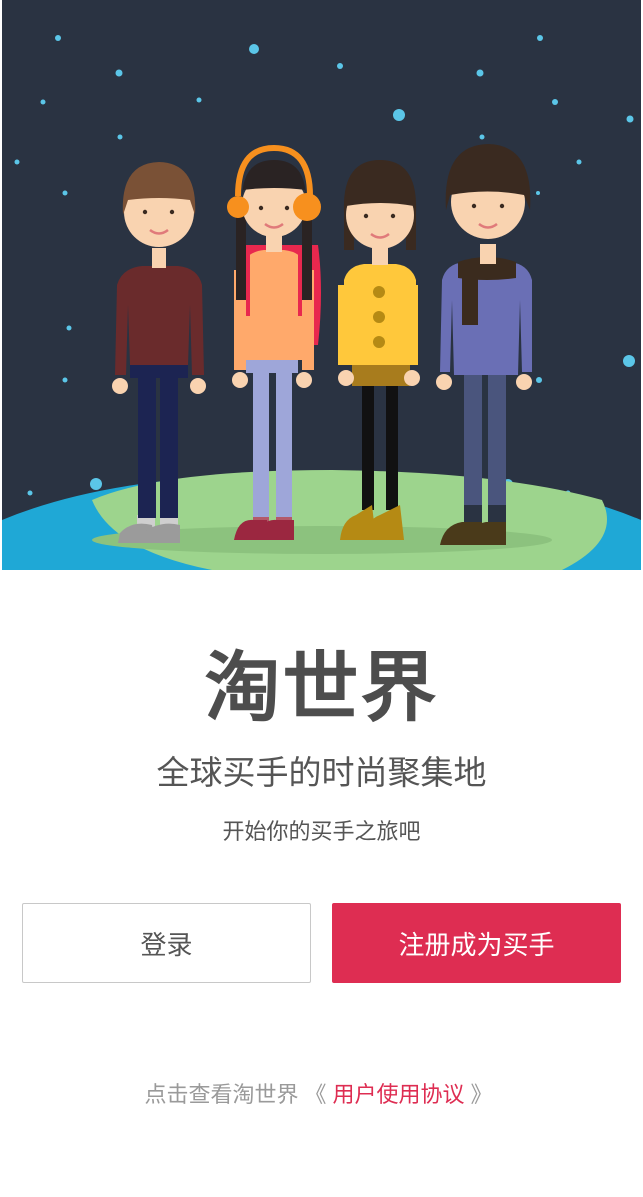 Image resolution: width=643 pixels, height=1197 pixels. Describe the element at coordinates (221, 1095) in the screenshot. I see `agreement-prefix: 点击查看淘世界` at that location.